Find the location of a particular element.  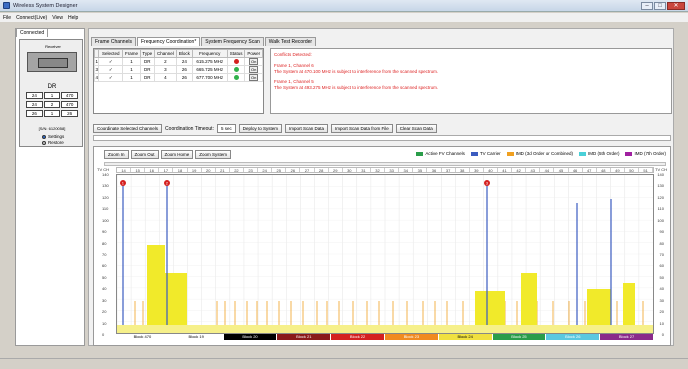

y-tick: 0 is located at coordinates (103, 334).